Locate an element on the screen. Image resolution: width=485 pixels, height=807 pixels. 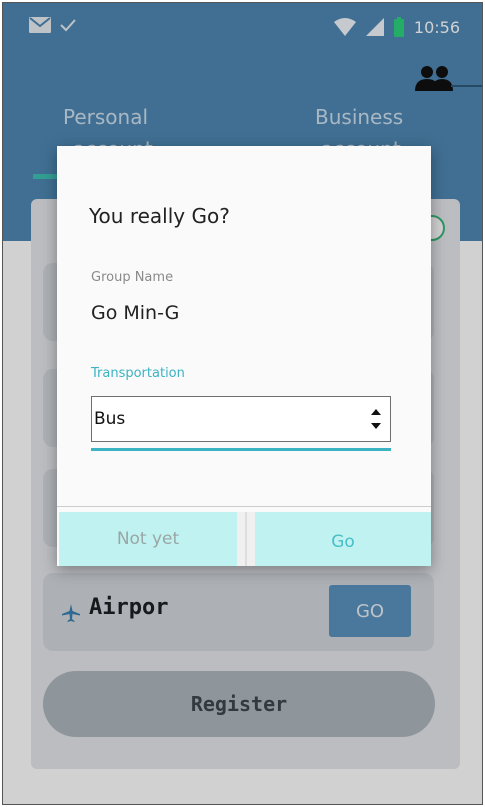
not-yet-button: Not yet is located at coordinates (148, 539).